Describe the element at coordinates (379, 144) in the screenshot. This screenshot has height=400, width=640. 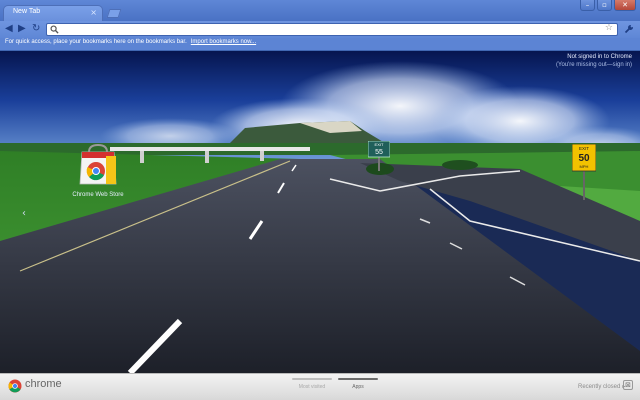
I see `exit-sign-header: EXIT` at that location.